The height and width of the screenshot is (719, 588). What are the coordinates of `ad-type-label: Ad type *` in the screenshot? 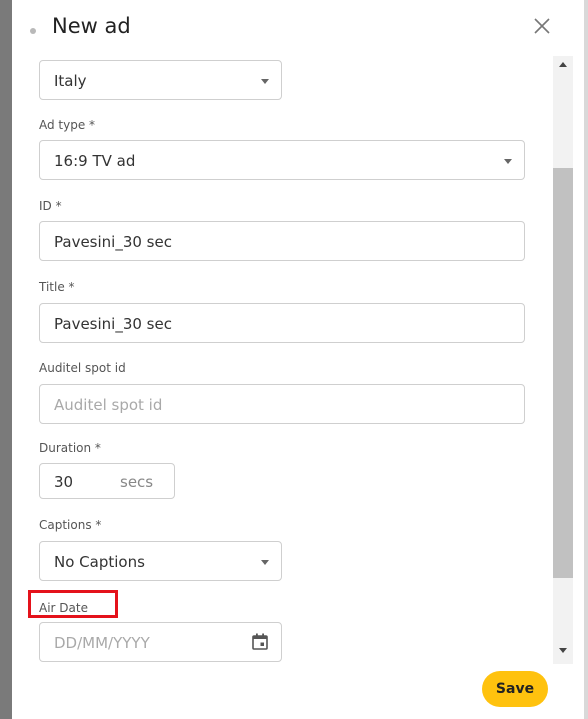 It's located at (67, 125).